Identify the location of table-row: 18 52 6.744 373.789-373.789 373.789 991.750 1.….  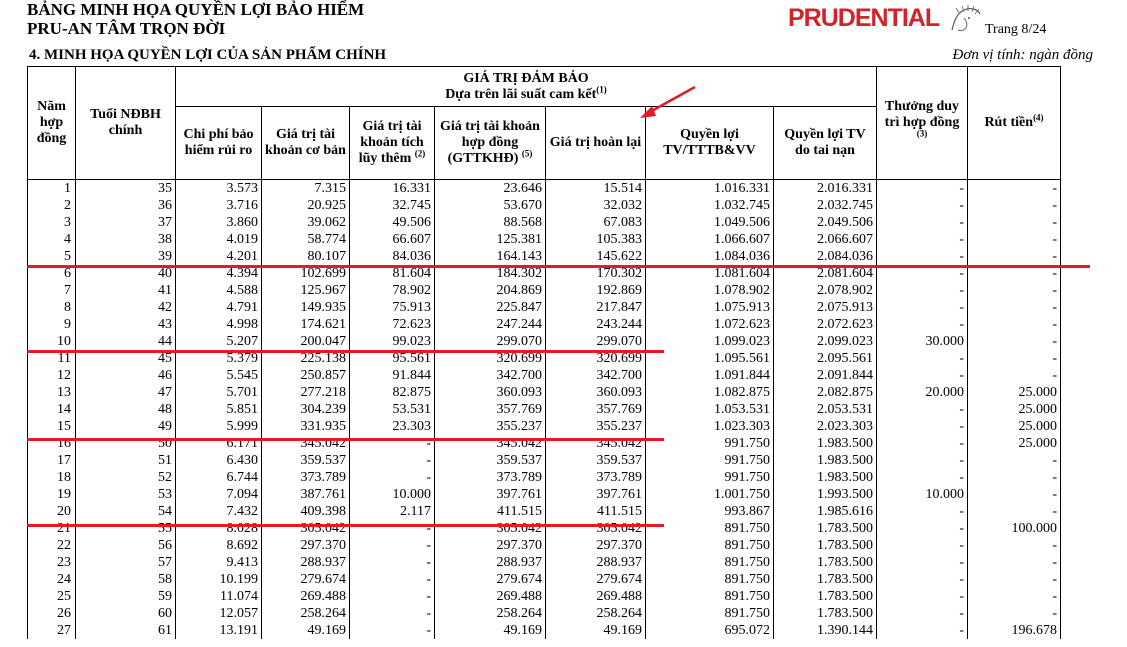
(544, 477).